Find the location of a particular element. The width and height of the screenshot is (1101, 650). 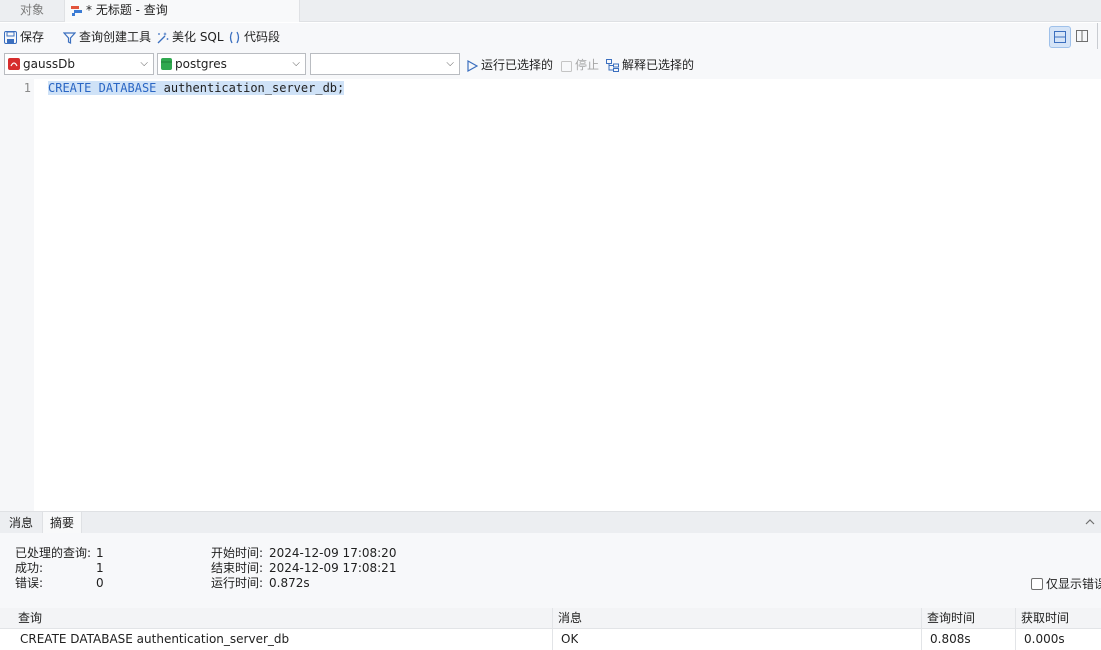

stop-icon is located at coordinates (566, 66).